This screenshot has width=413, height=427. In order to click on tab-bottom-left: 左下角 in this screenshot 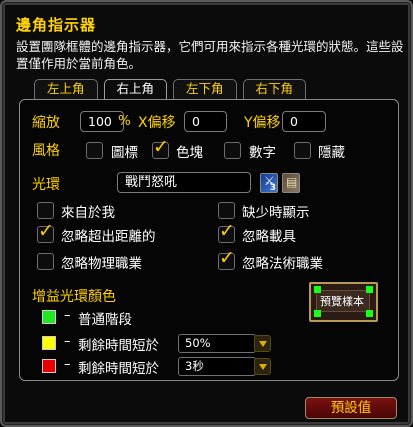, I will do `click(205, 89)`.